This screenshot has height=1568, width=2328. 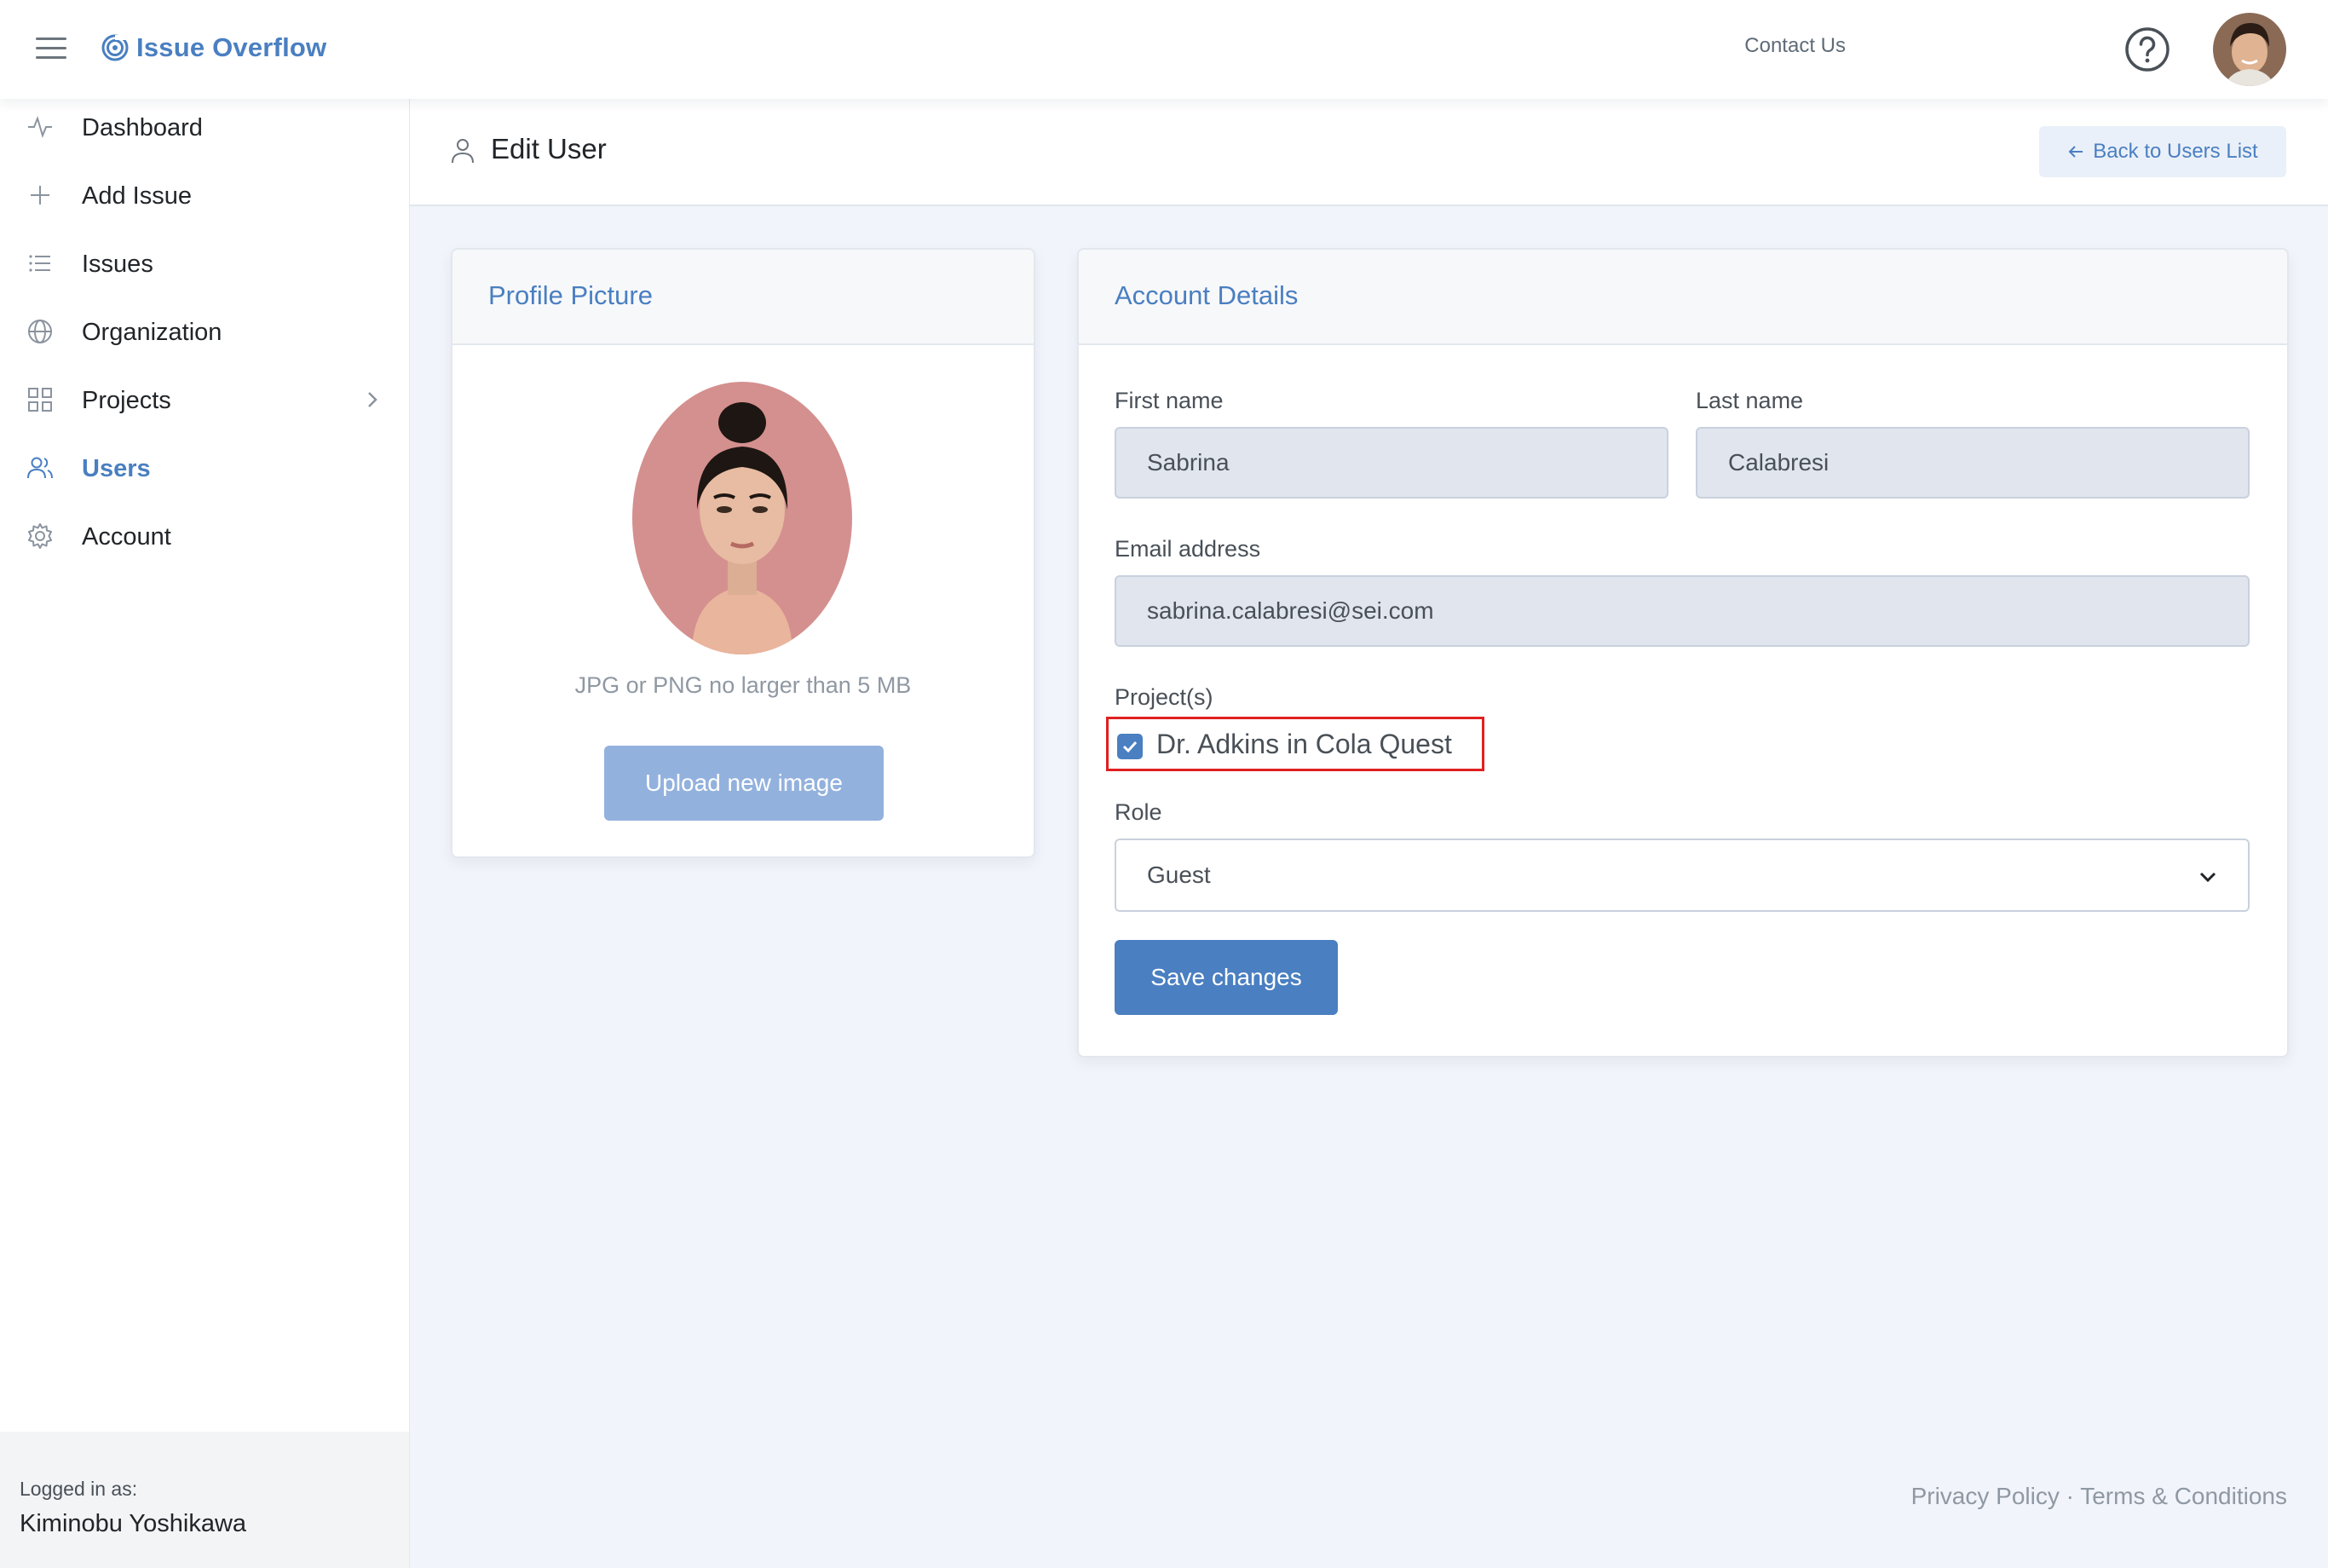 I want to click on arrow-left-icon, so click(x=2075, y=152).